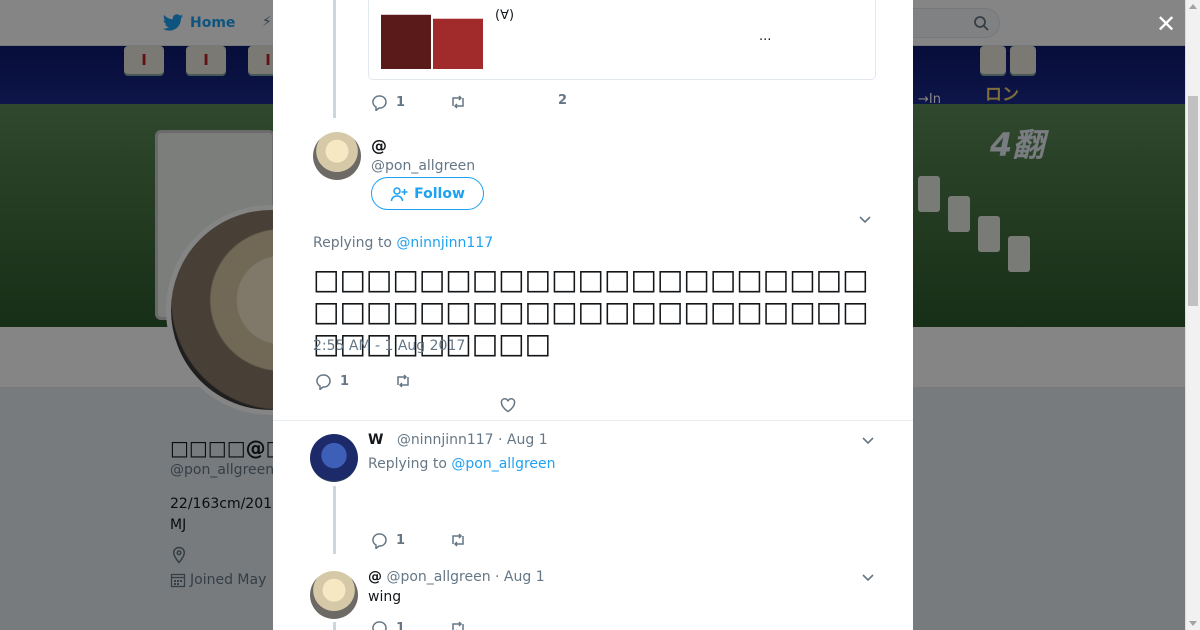  I want to click on reply-text: wing, so click(385, 597).